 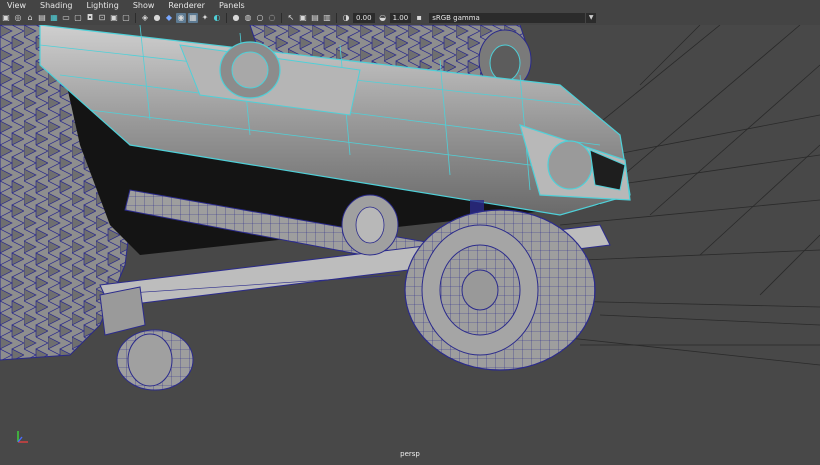 What do you see at coordinates (42, 18) in the screenshot?
I see `image-plane-icon: ▤` at bounding box center [42, 18].